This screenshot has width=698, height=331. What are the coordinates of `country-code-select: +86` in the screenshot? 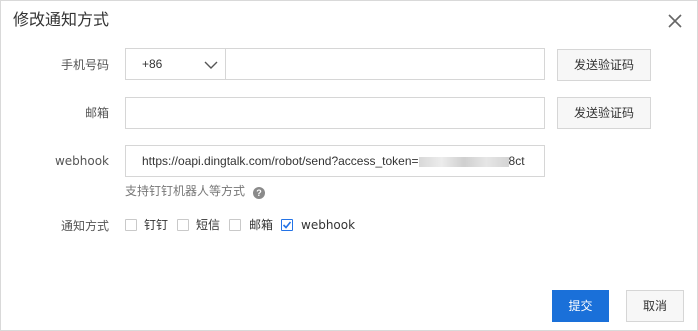 It's located at (175, 64).